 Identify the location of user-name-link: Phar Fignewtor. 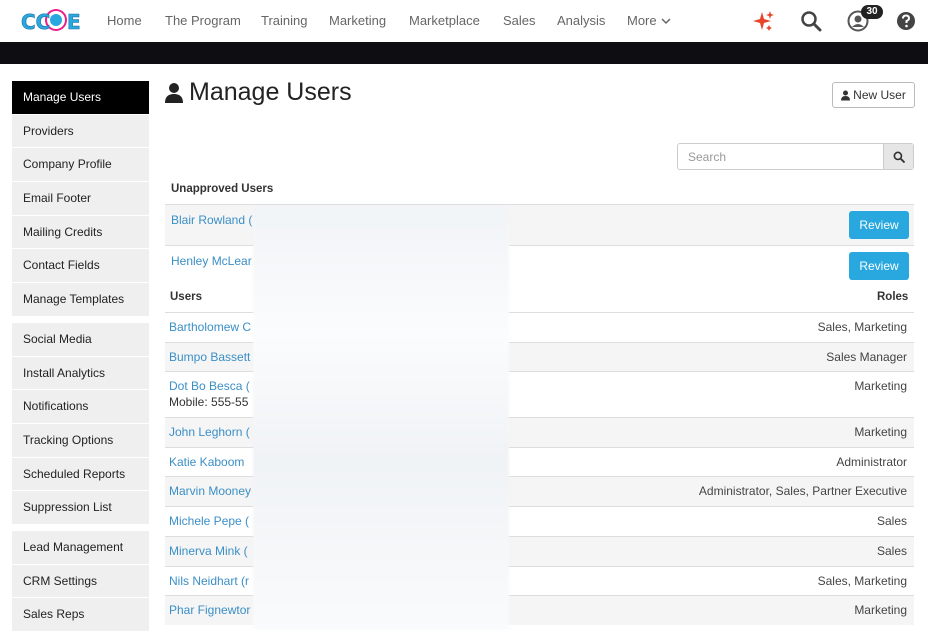
(209, 610).